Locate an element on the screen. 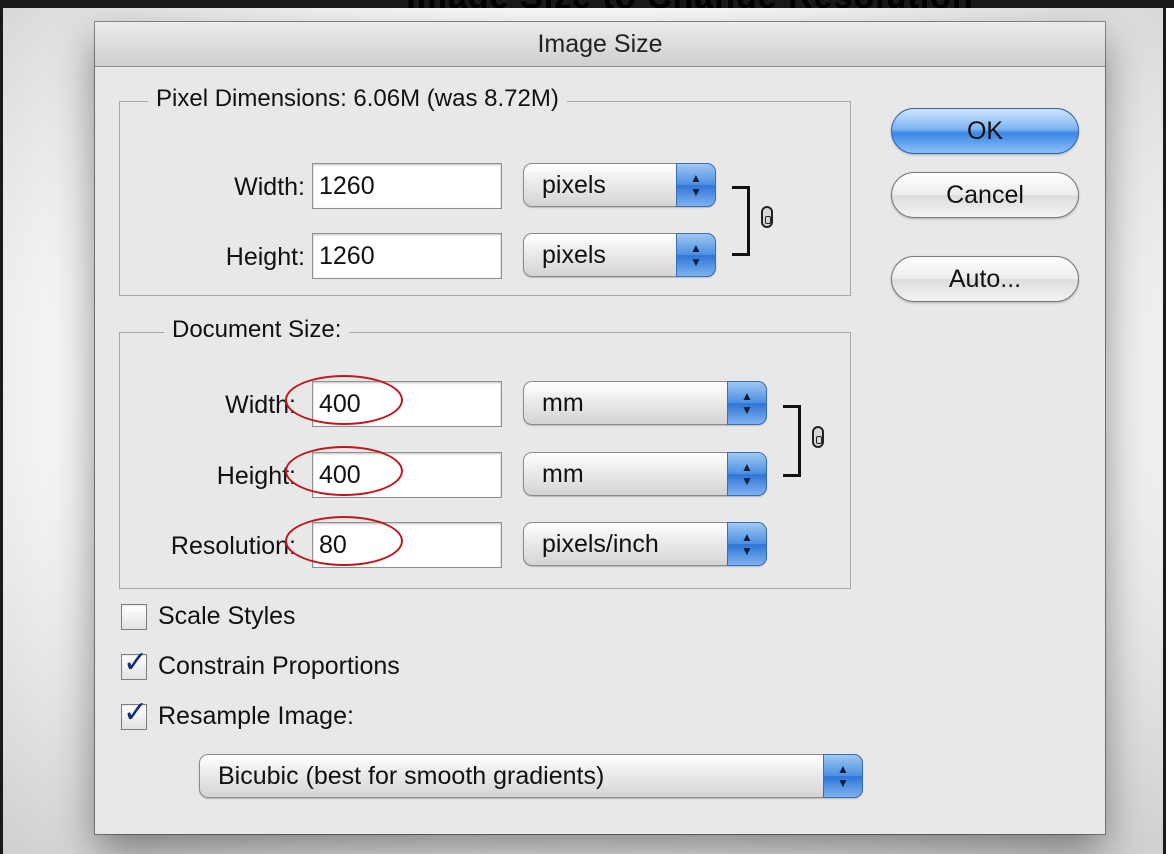  ok-button: OK is located at coordinates (985, 131).